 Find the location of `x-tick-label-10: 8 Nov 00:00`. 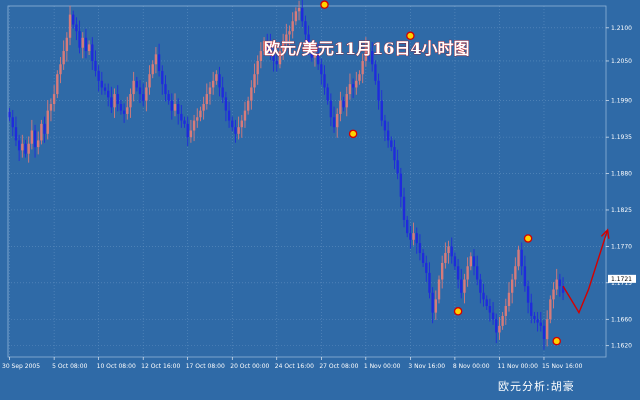

x-tick-label-10: 8 Nov 00:00 is located at coordinates (471, 366).